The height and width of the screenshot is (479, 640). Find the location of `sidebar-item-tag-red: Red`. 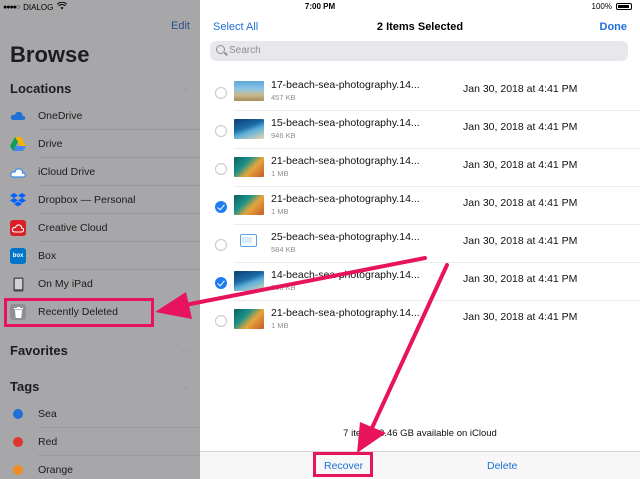

sidebar-item-tag-red: Red is located at coordinates (100, 442).